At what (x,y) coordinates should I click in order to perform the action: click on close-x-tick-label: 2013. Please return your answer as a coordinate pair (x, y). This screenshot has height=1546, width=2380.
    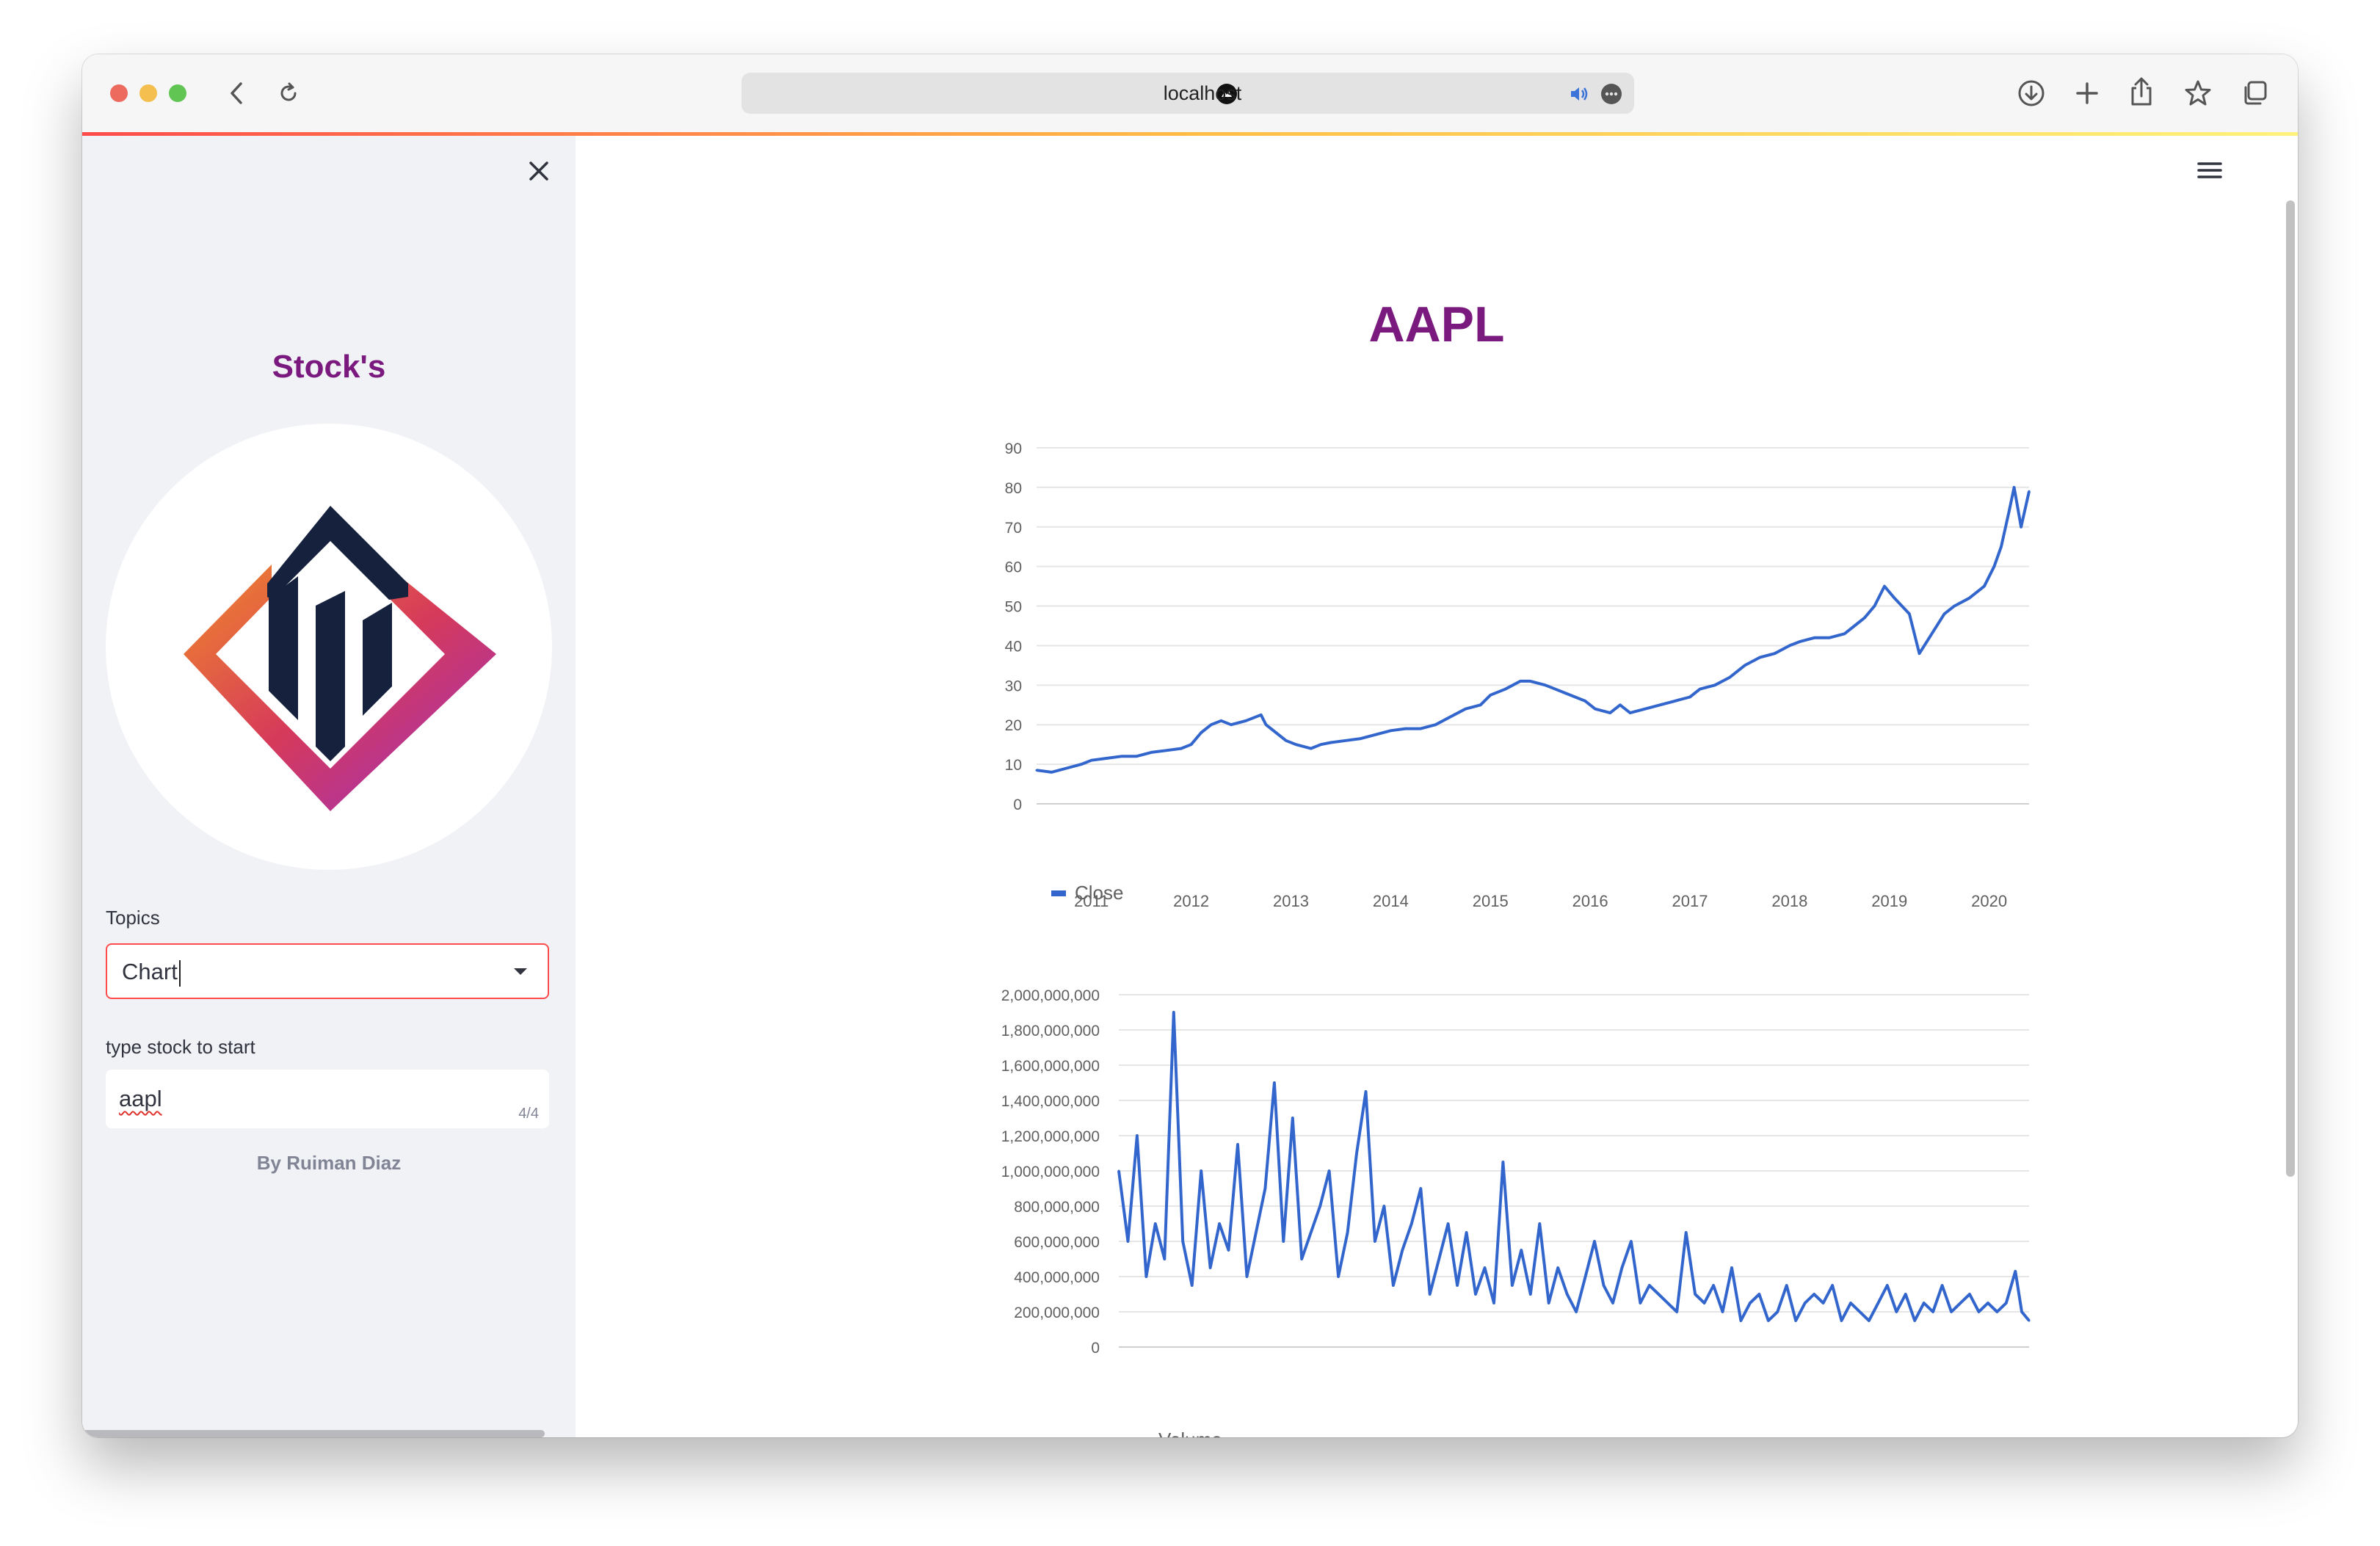
    Looking at the image, I should click on (1291, 901).